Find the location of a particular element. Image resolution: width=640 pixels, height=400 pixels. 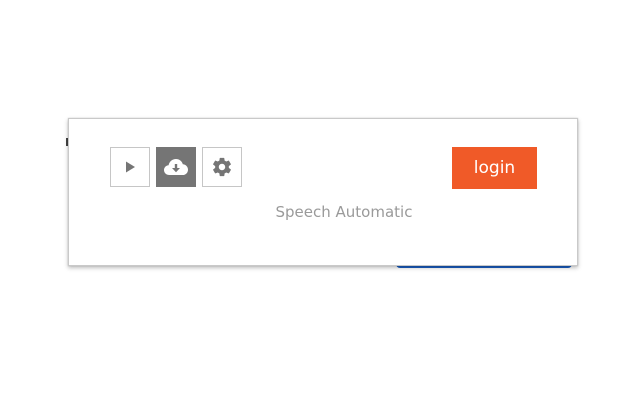

cloud-download-icon is located at coordinates (176, 167).